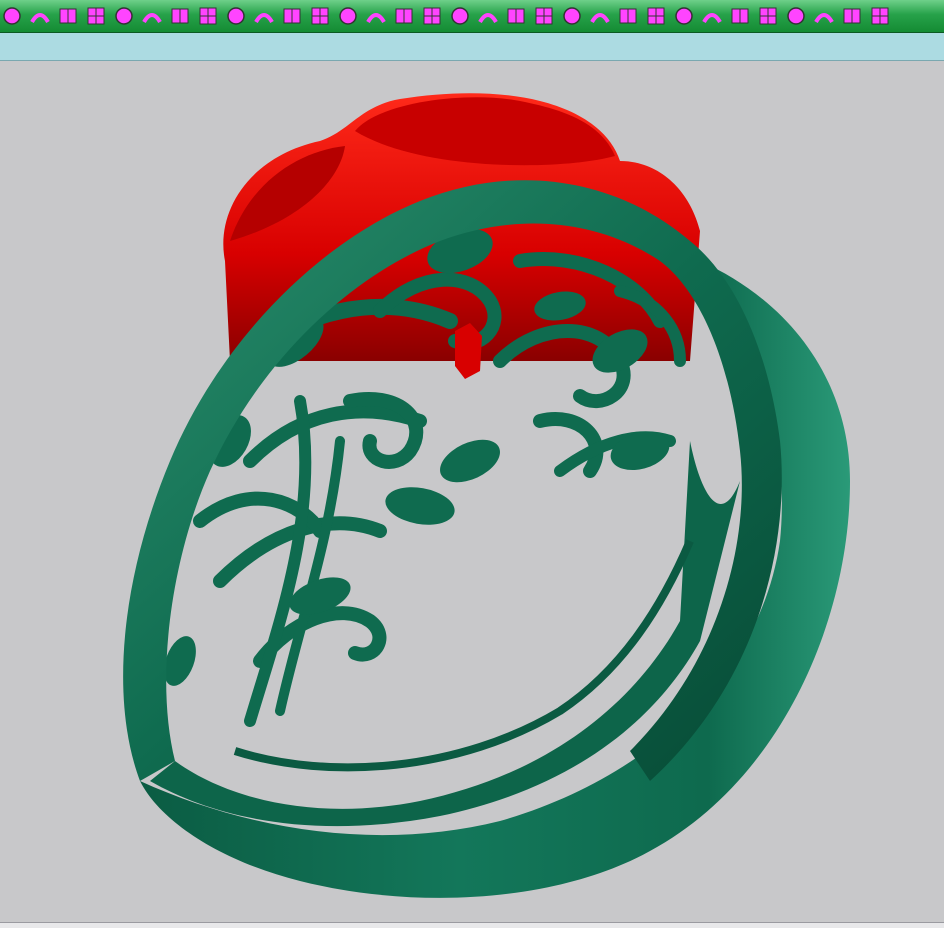 The width and height of the screenshot is (944, 928). What do you see at coordinates (404, 16) in the screenshot?
I see `ribbon-icon` at bounding box center [404, 16].